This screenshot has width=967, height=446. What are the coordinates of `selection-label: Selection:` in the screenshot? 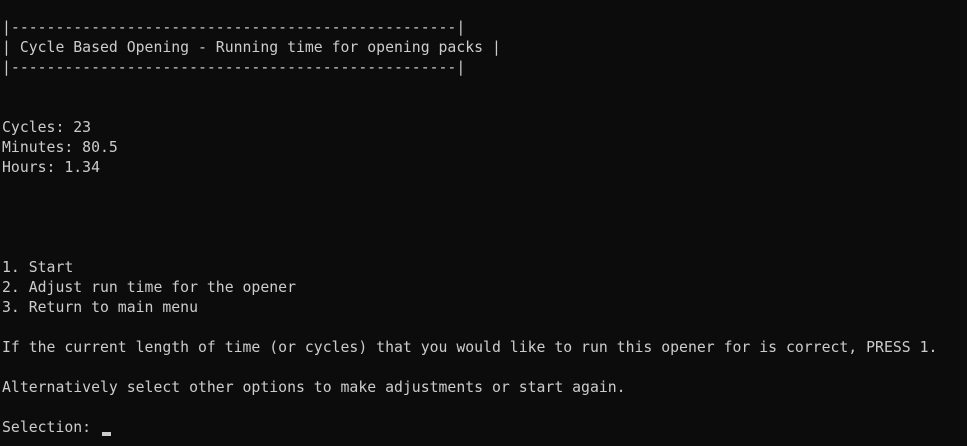 It's located at (51, 427).